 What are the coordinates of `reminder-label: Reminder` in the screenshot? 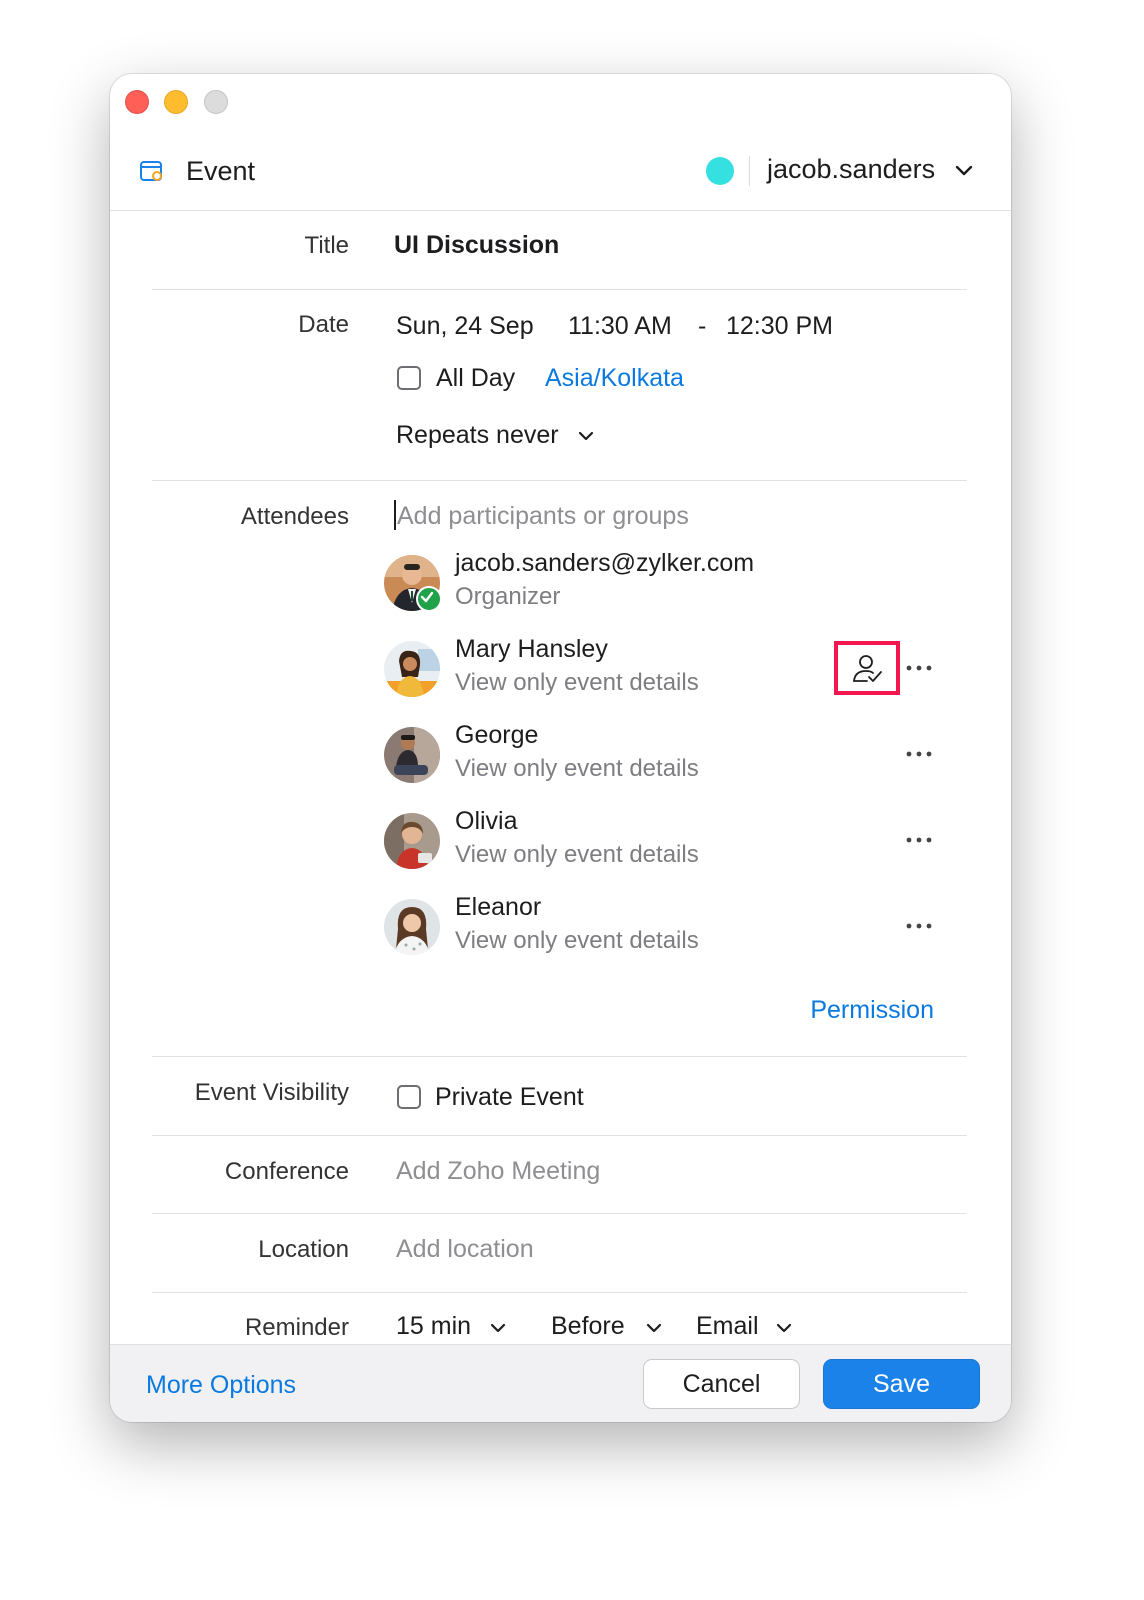 It's located at (296, 1327).